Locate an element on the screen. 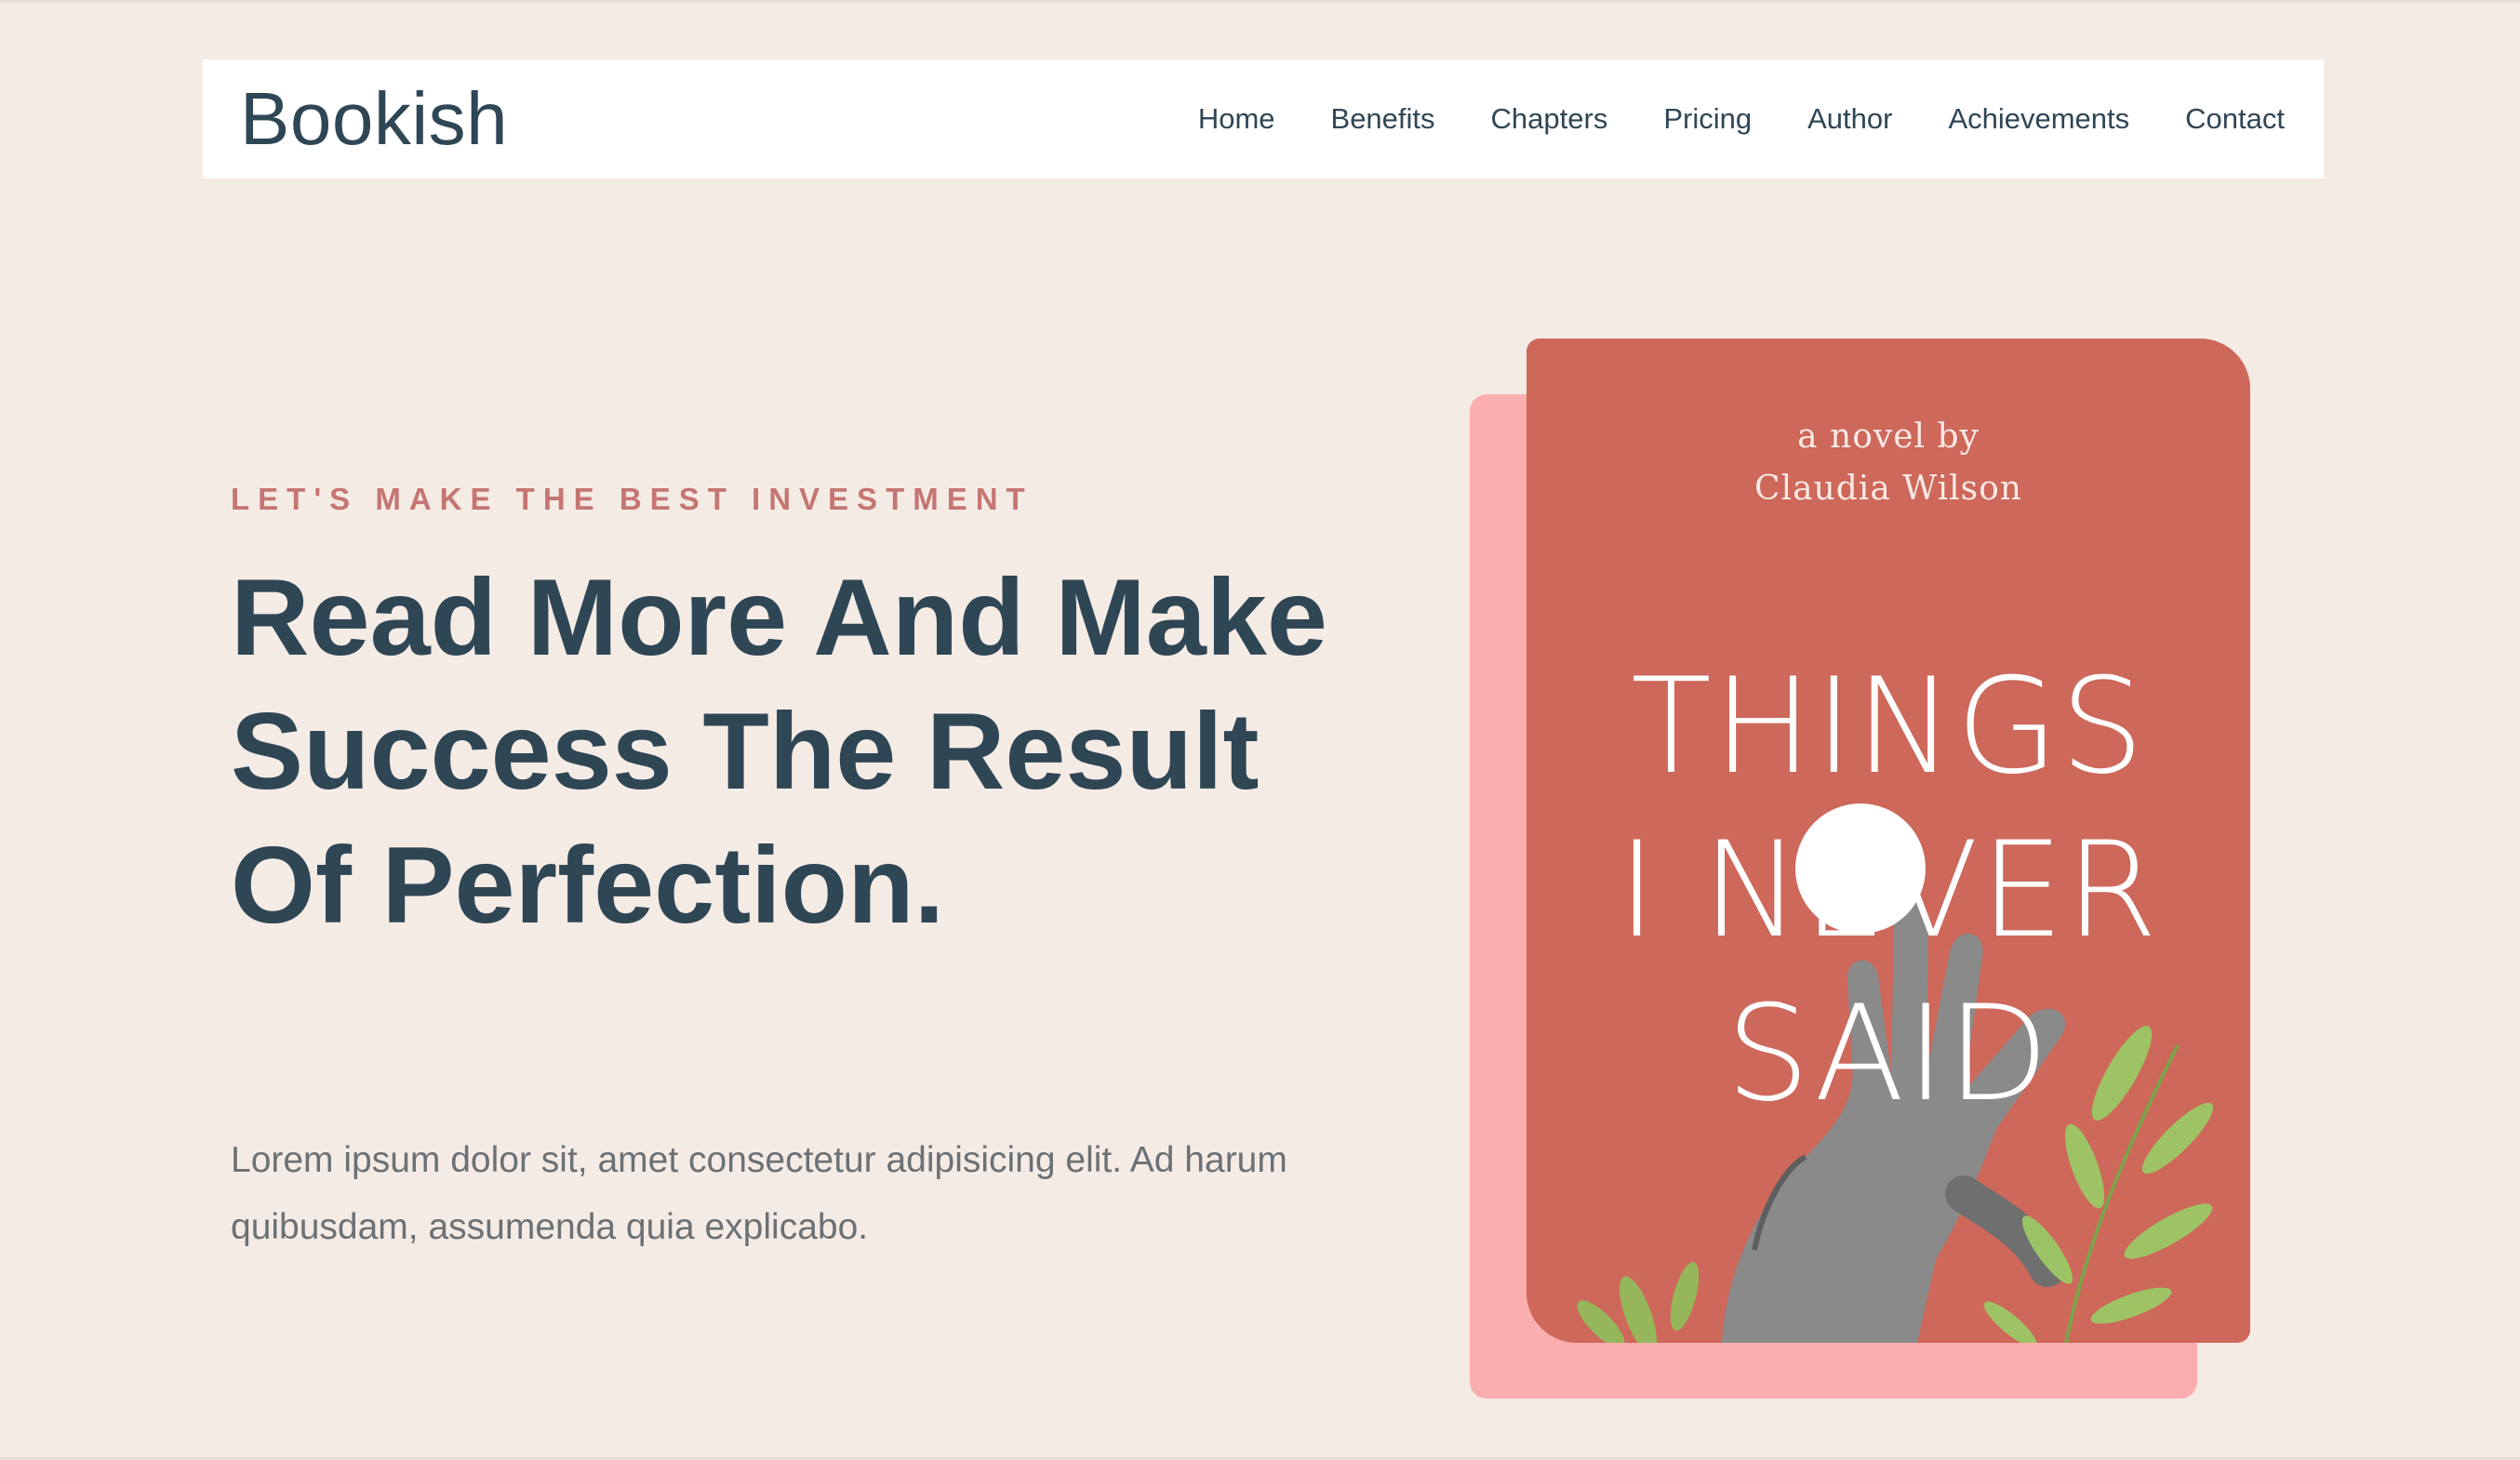  cursor-indicator is located at coordinates (1860, 868).